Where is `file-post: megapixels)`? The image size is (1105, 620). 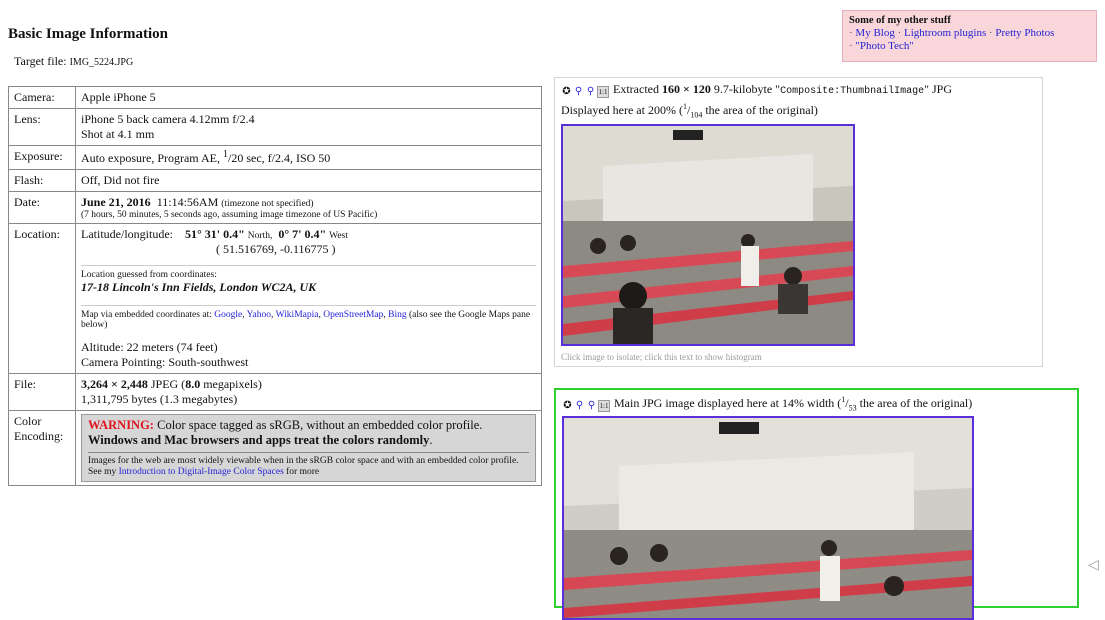
file-post: megapixels) is located at coordinates (231, 384).